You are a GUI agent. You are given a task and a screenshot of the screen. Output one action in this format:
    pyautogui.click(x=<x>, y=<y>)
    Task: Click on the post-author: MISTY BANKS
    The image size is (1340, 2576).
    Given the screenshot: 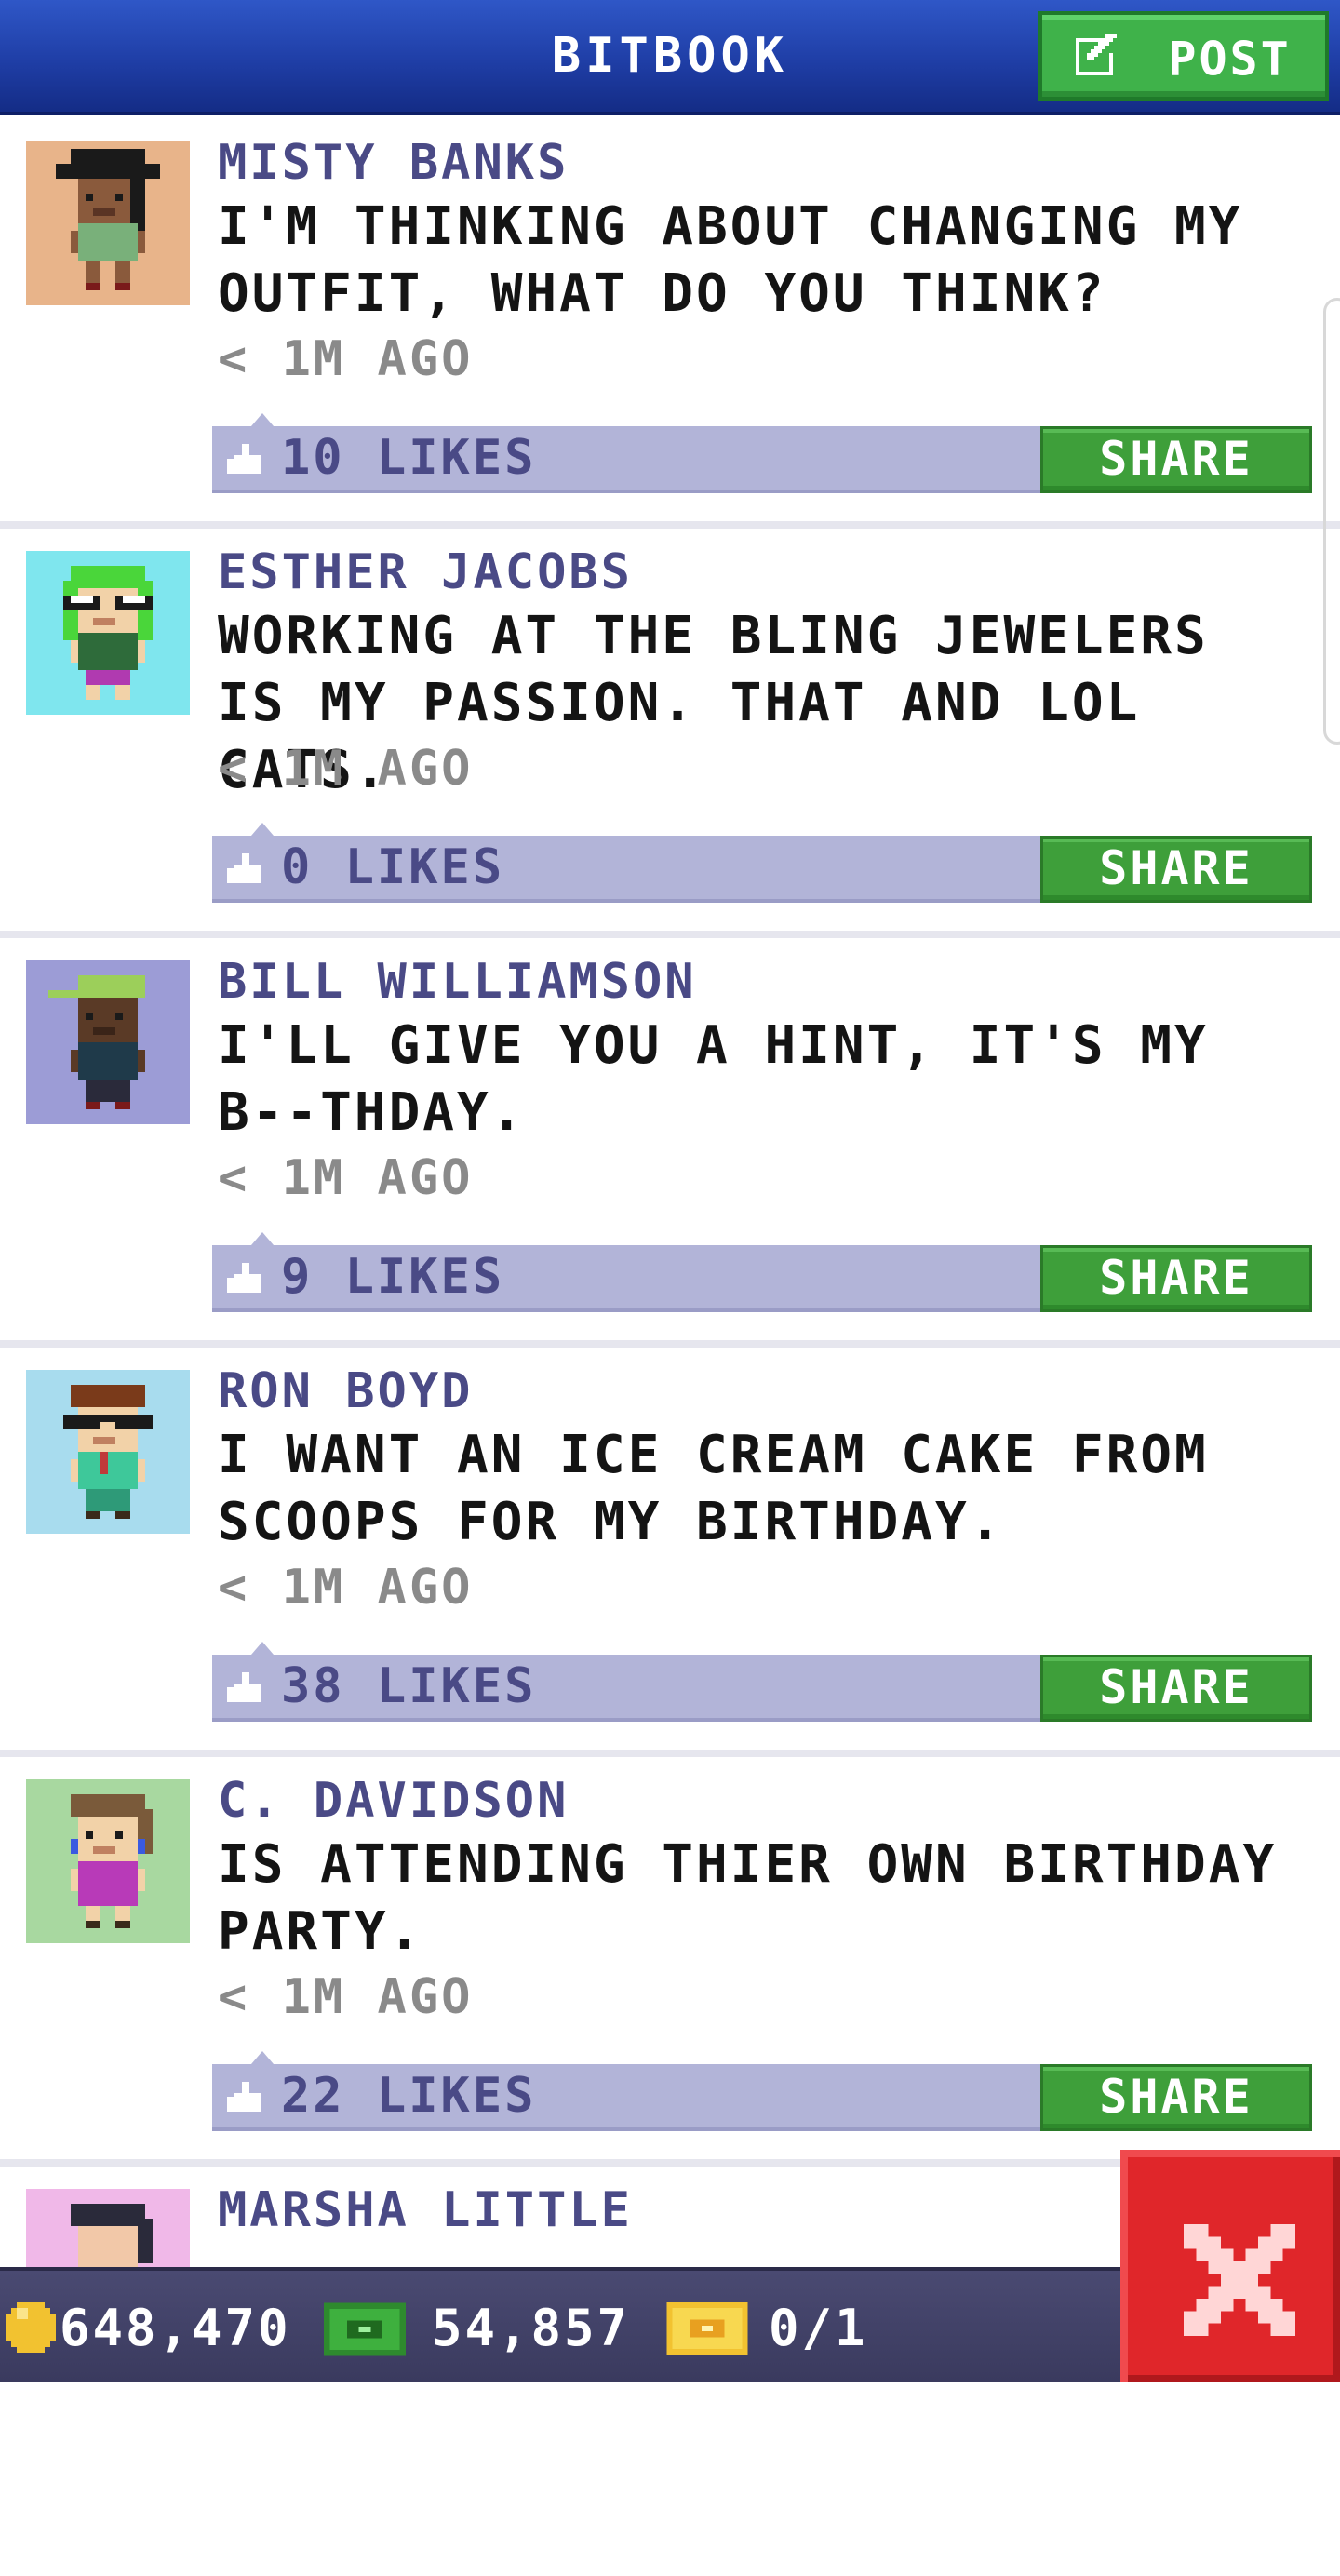 What is the action you would take?
    pyautogui.click(x=393, y=162)
    